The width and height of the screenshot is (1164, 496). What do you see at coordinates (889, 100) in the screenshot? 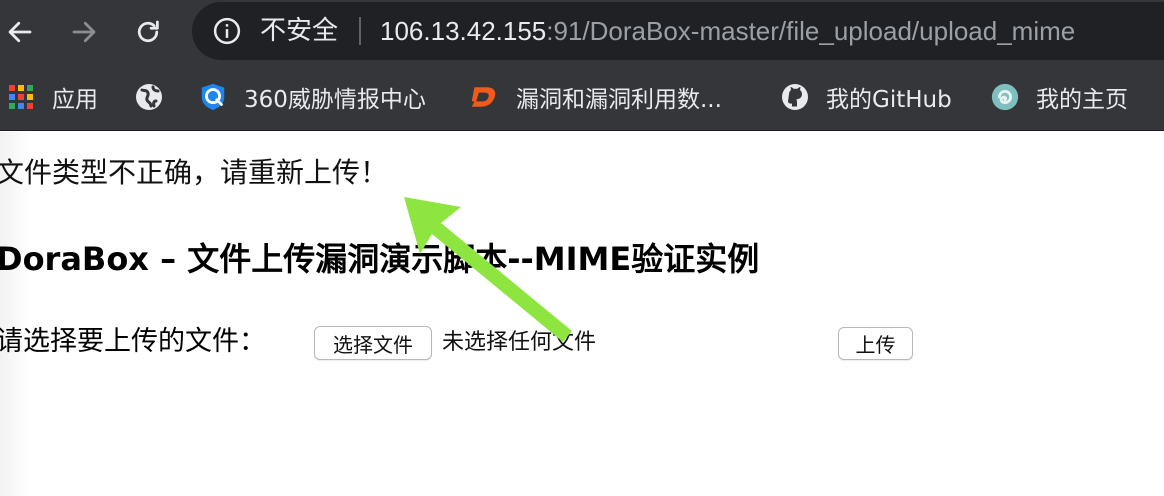
I see `bookmark-label: 我的GitHub` at bounding box center [889, 100].